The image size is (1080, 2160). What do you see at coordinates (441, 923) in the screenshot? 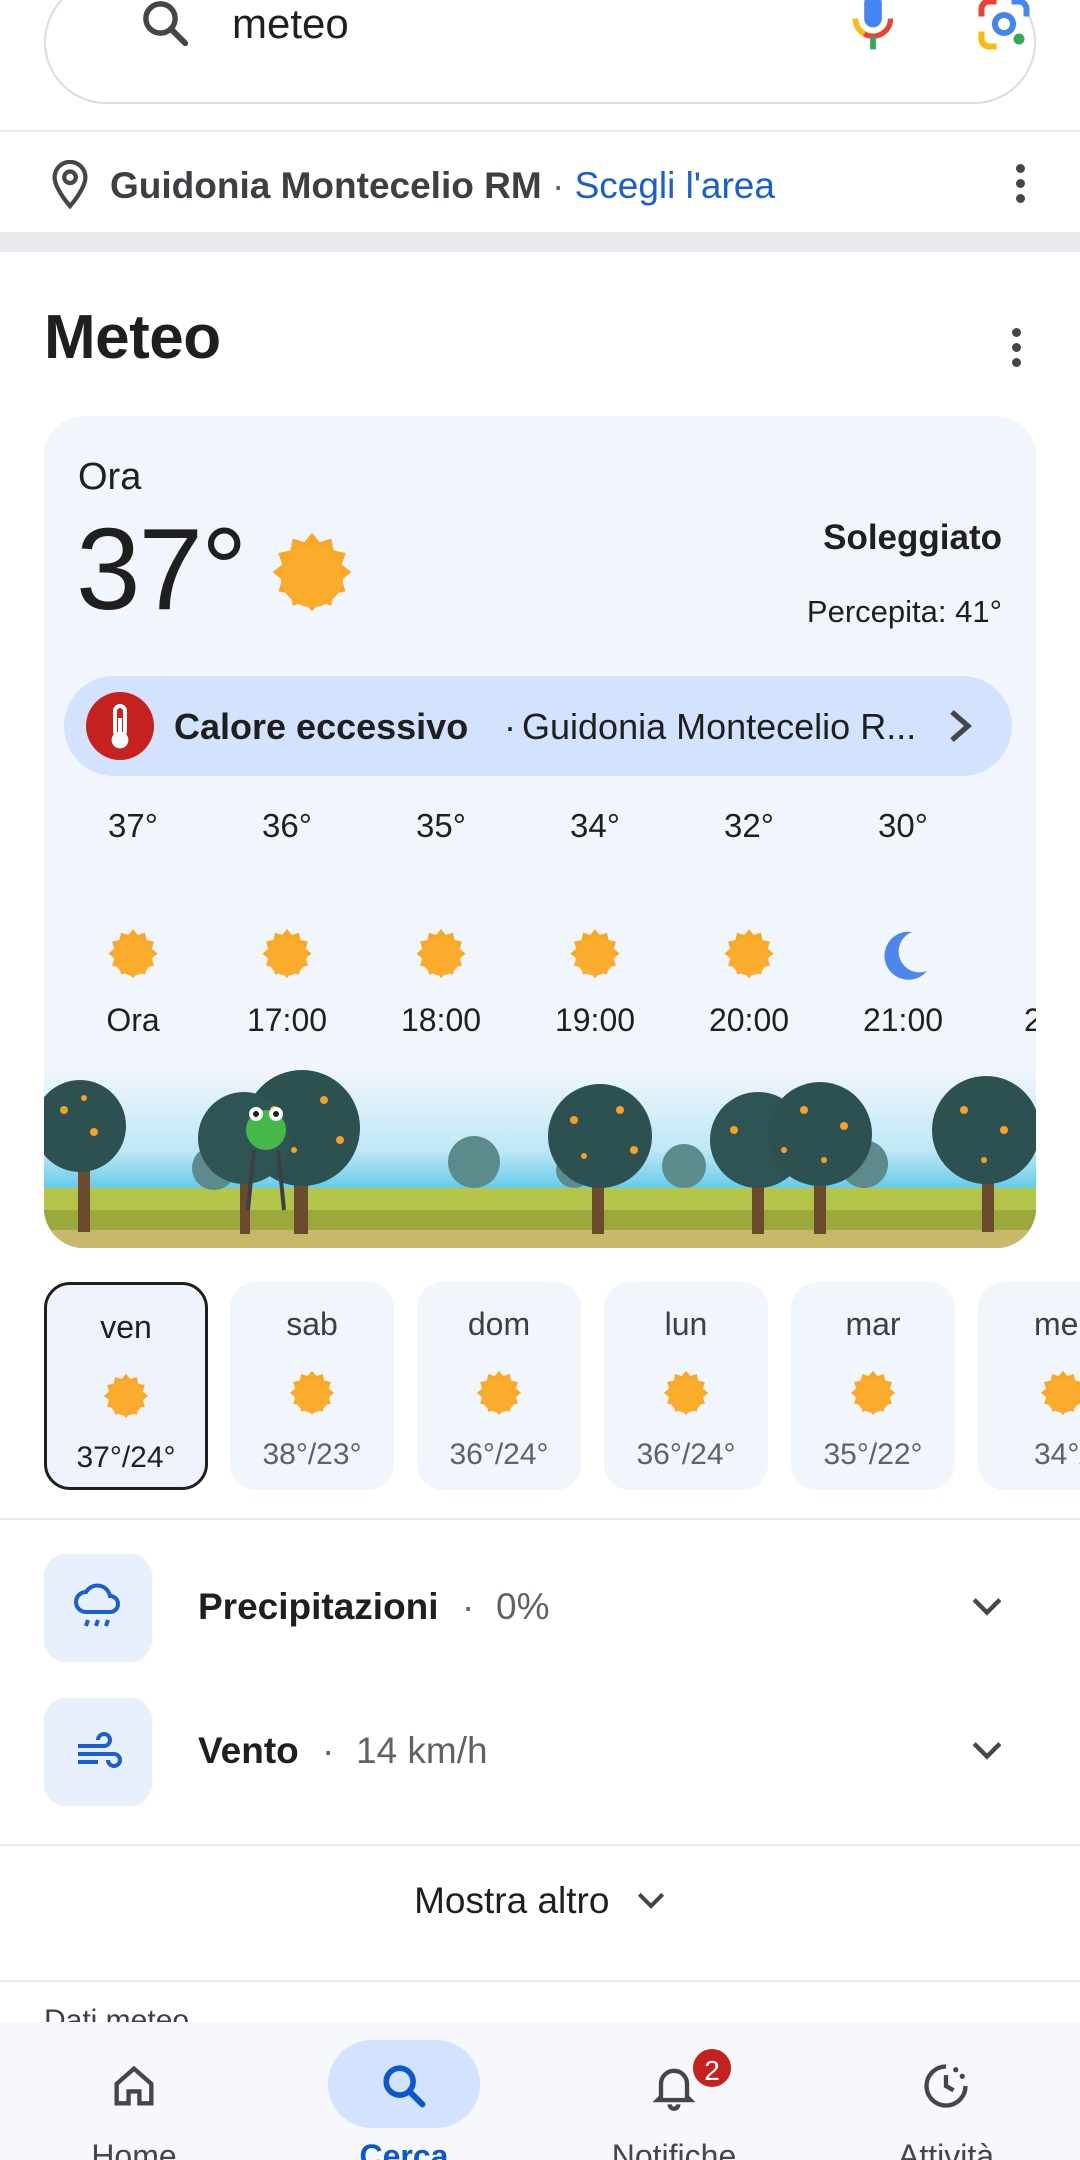
I see `hourly-item: 35° 18:00` at bounding box center [441, 923].